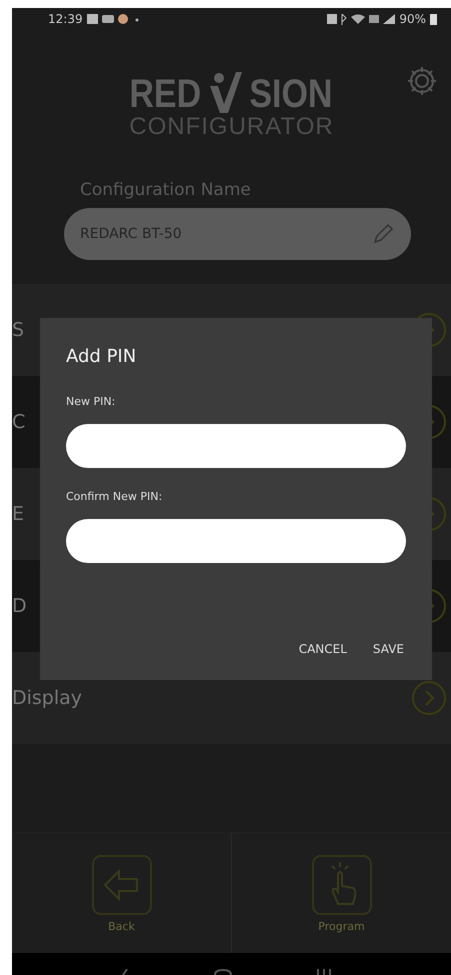 Image resolution: width=451 pixels, height=975 pixels. I want to click on dialog-title: Add PIN, so click(102, 356).